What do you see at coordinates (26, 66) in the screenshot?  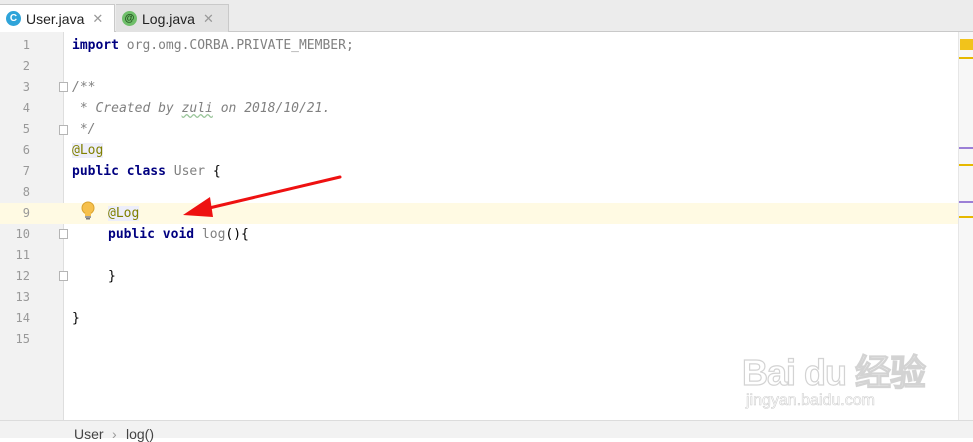 I see `line-number: 2` at bounding box center [26, 66].